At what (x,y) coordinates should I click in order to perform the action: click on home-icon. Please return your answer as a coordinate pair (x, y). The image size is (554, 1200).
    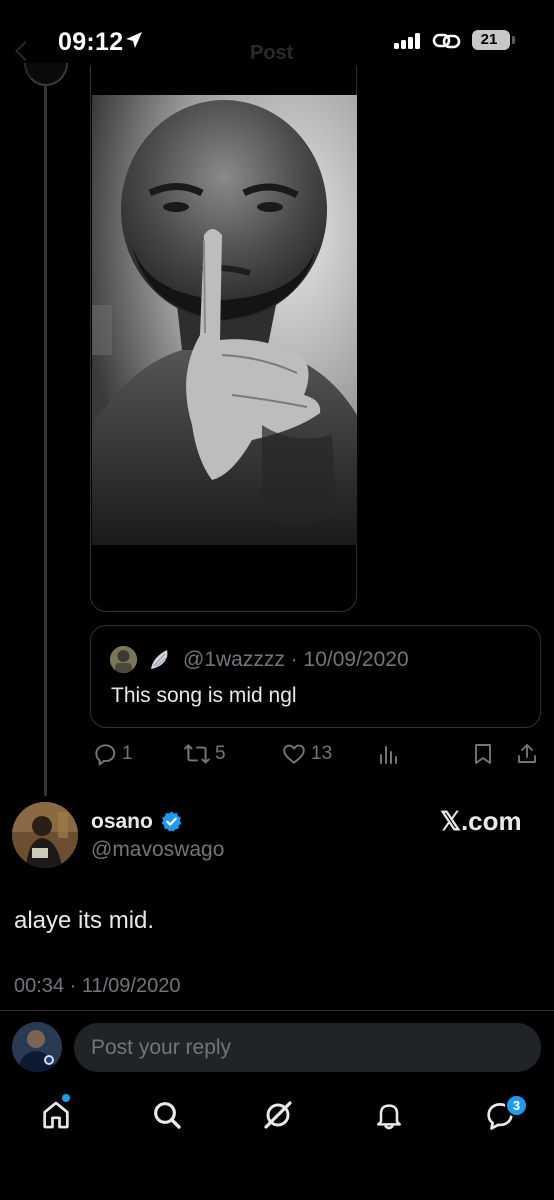
    Looking at the image, I should click on (56, 1115).